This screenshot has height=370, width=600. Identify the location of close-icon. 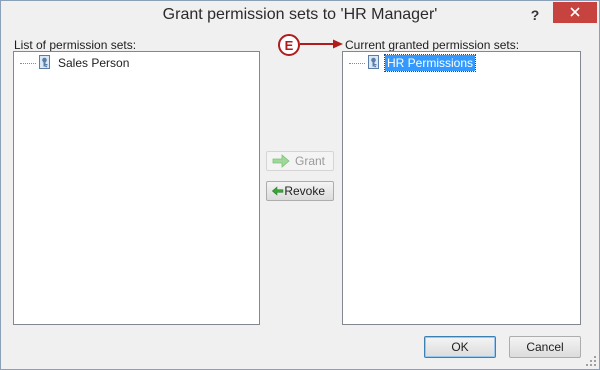
(575, 12).